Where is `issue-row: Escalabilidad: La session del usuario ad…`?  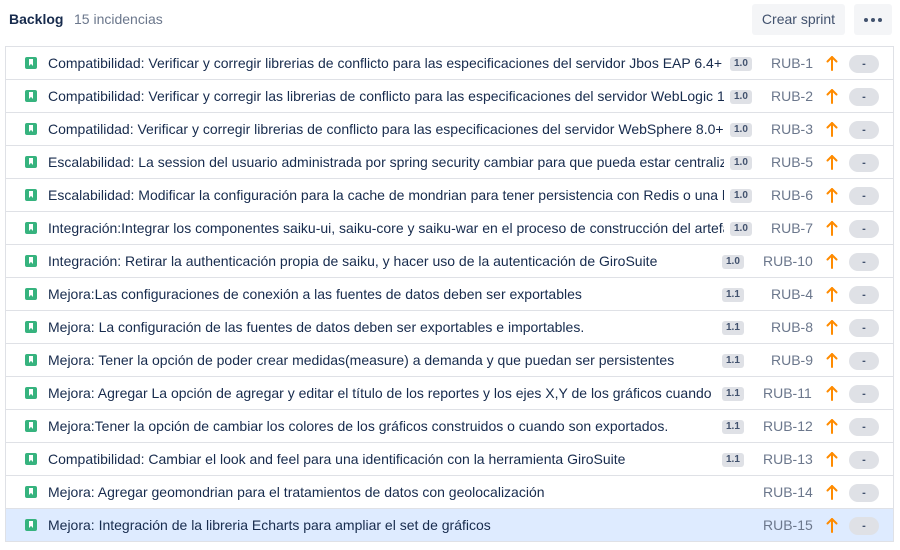
issue-row: Escalabilidad: La session del usuario ad… is located at coordinates (449, 162).